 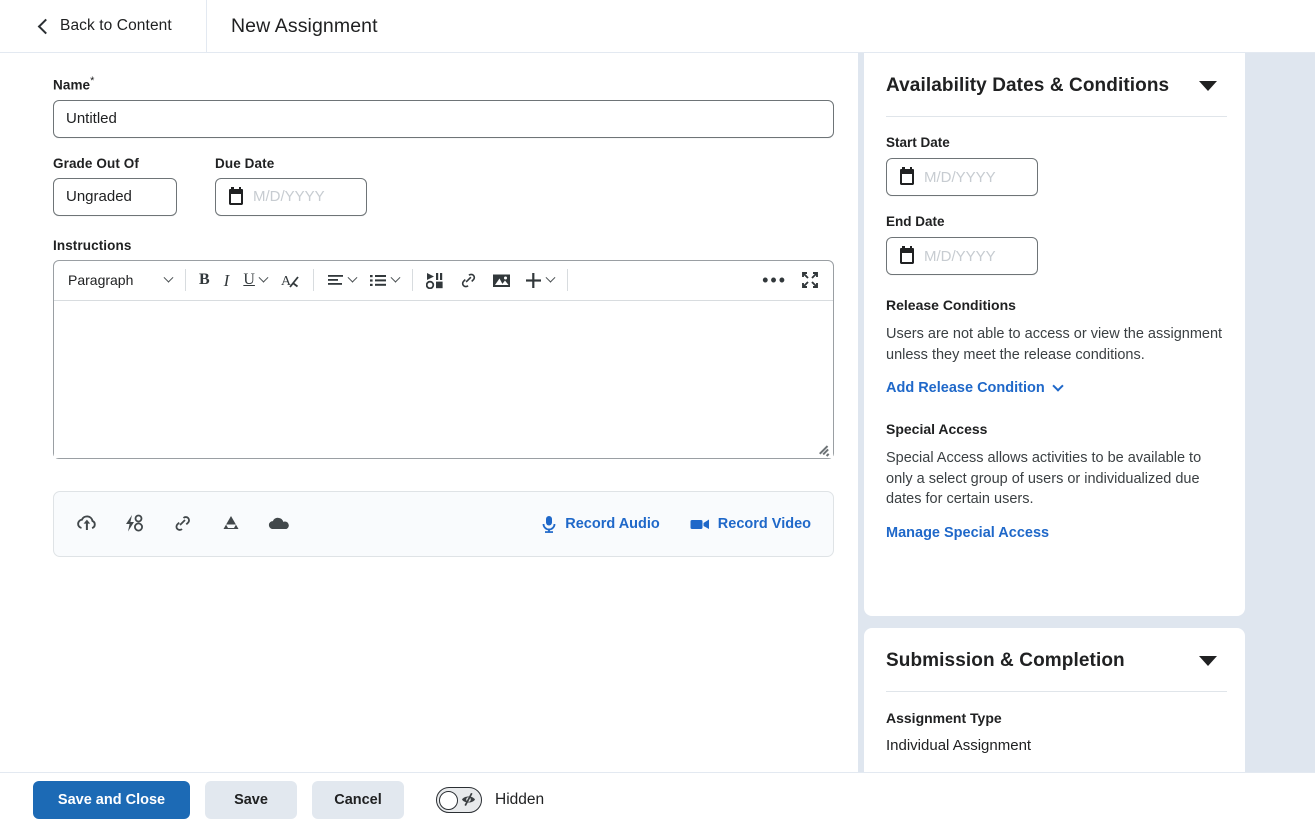 I want to click on underline-button: U, so click(x=255, y=280).